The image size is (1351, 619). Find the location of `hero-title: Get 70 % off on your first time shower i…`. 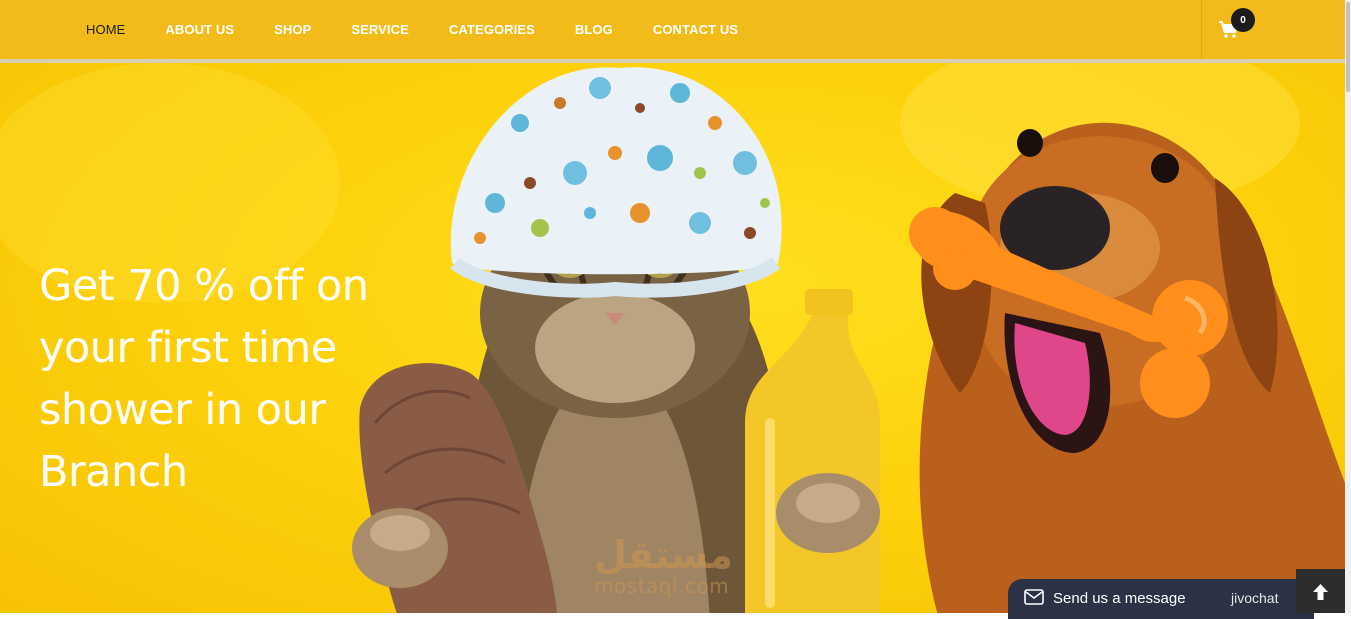

hero-title: Get 70 % off on your first time shower i… is located at coordinates (204, 379).